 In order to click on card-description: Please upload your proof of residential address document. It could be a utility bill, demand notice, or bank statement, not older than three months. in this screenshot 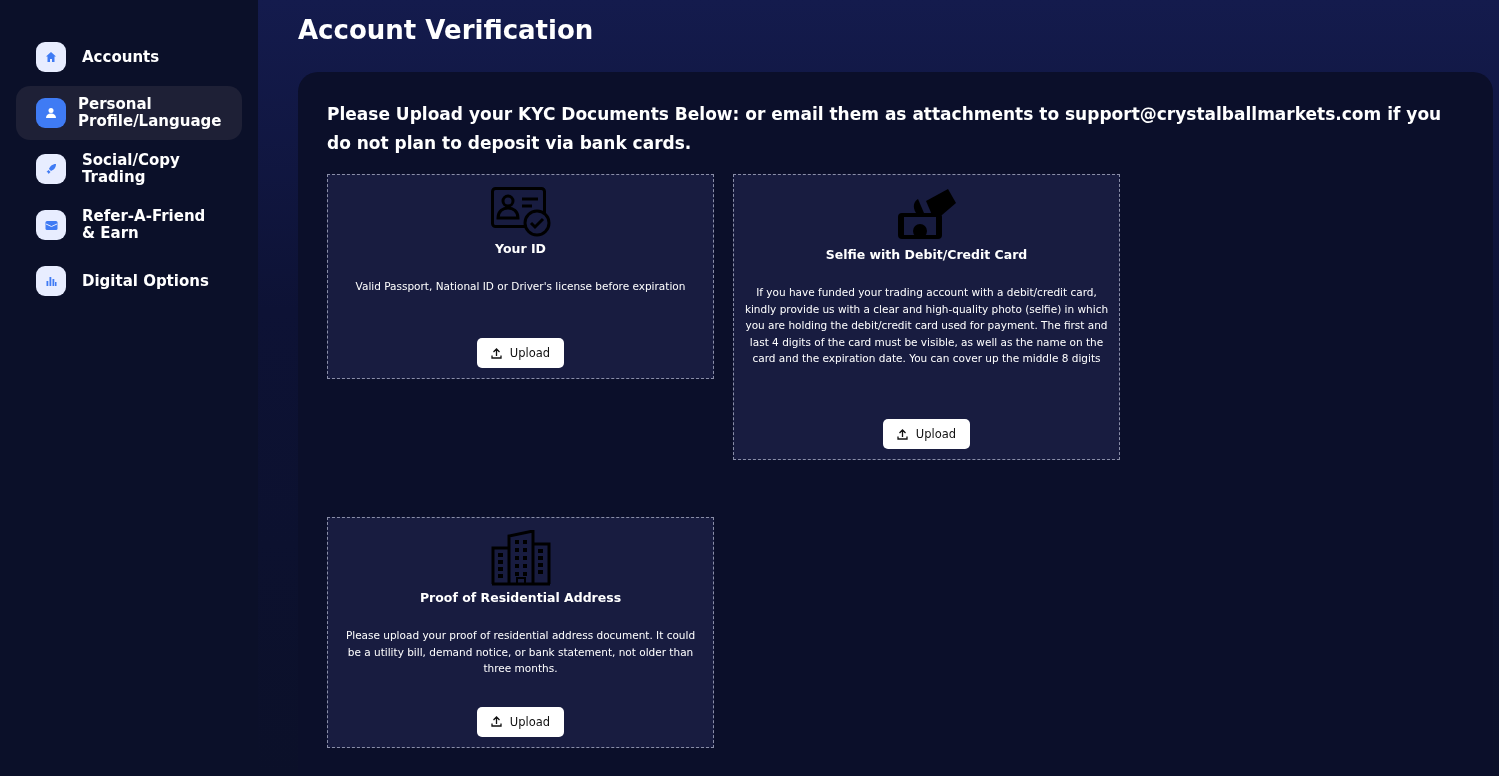, I will do `click(520, 652)`.